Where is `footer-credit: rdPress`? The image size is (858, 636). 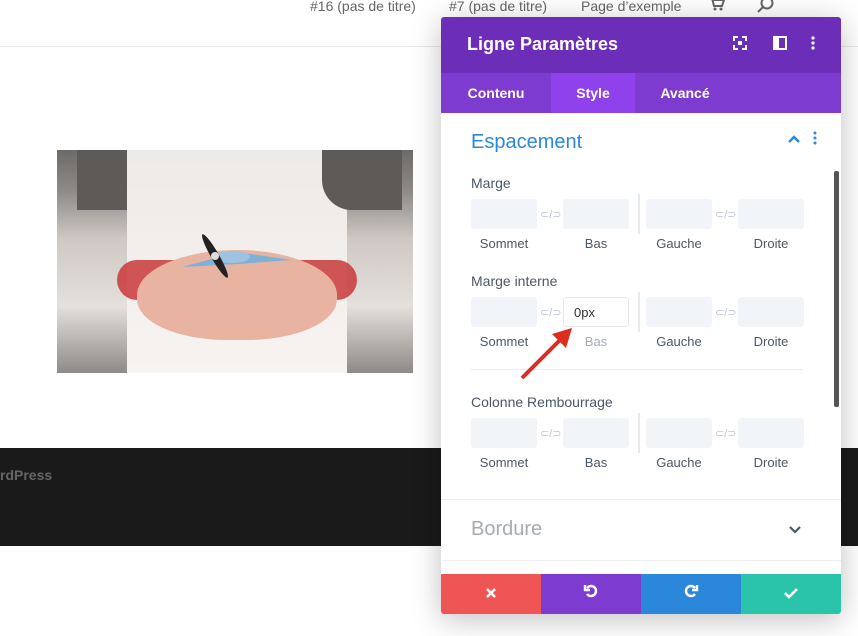
footer-credit: rdPress is located at coordinates (26, 475).